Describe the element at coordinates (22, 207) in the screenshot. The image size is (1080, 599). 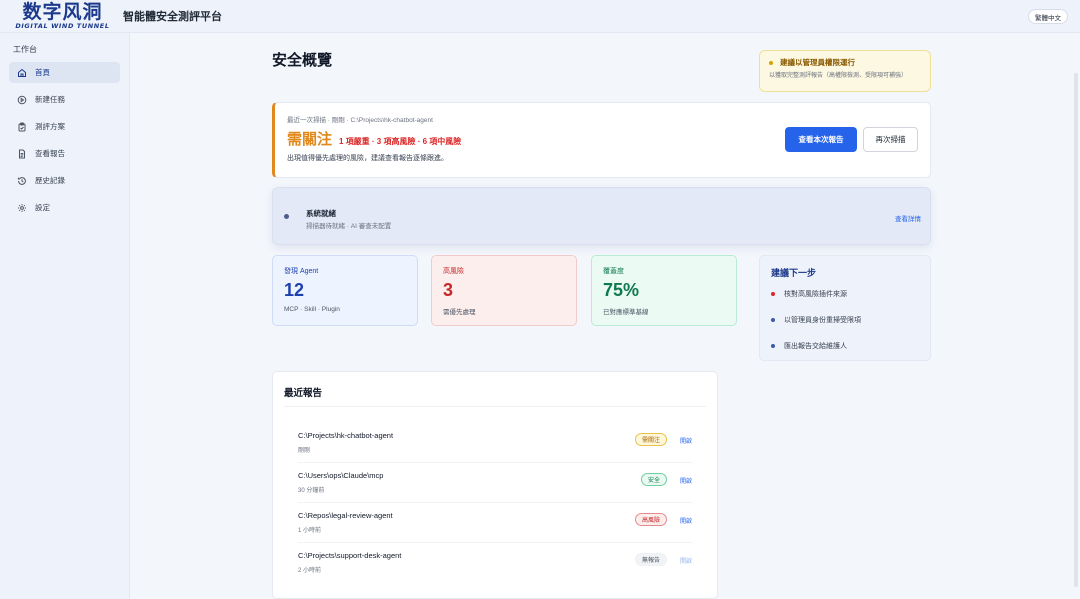
I see `gear-icon` at that location.